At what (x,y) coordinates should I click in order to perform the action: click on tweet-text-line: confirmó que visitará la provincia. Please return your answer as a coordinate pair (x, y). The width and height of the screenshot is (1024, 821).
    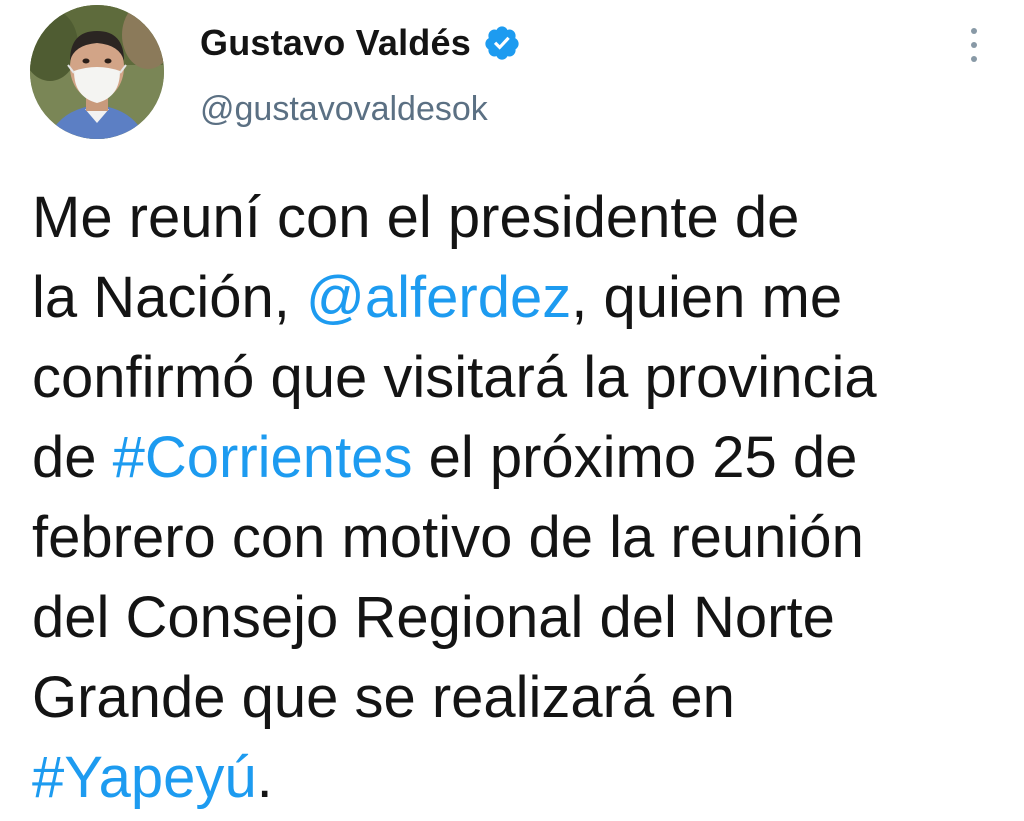
    Looking at the image, I should click on (512, 378).